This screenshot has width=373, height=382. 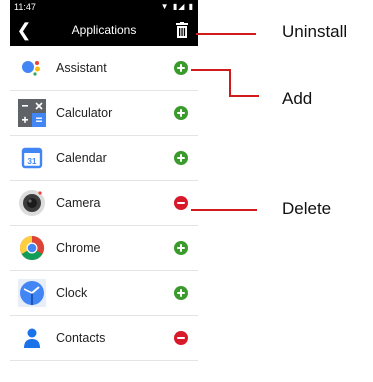 What do you see at coordinates (315, 31) in the screenshot?
I see `uninstall-callout-label: Uninstall` at bounding box center [315, 31].